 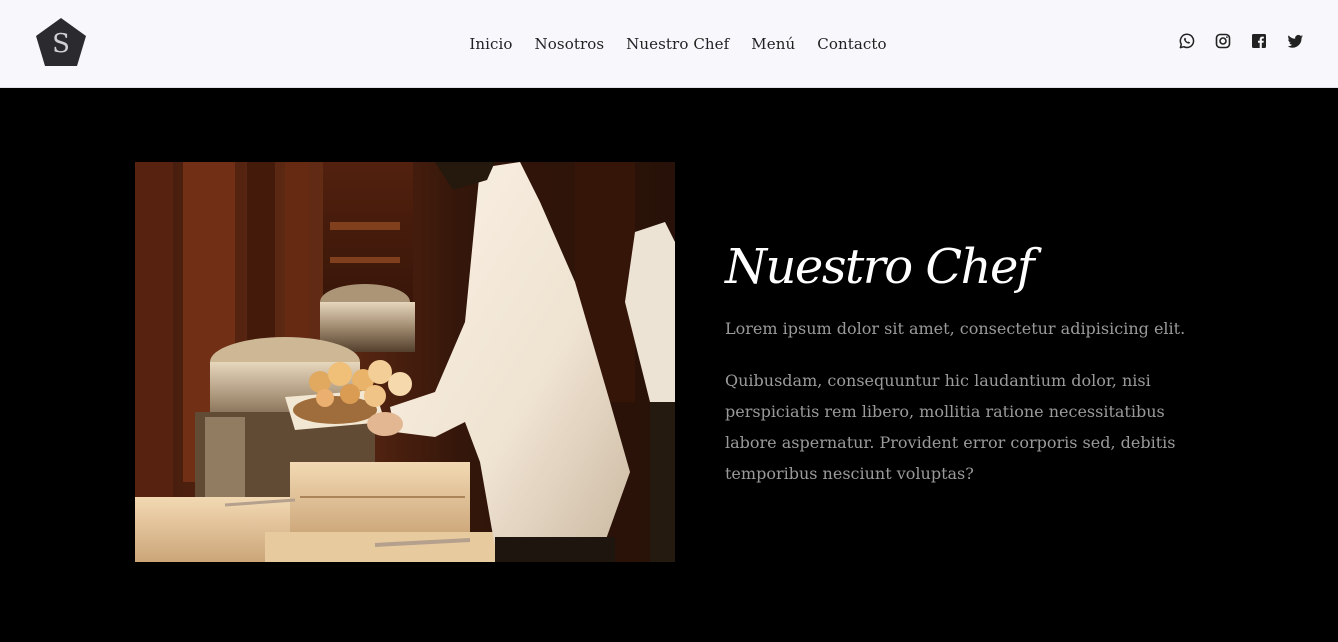 I want to click on section-title: Nuestro Chef, so click(x=880, y=267).